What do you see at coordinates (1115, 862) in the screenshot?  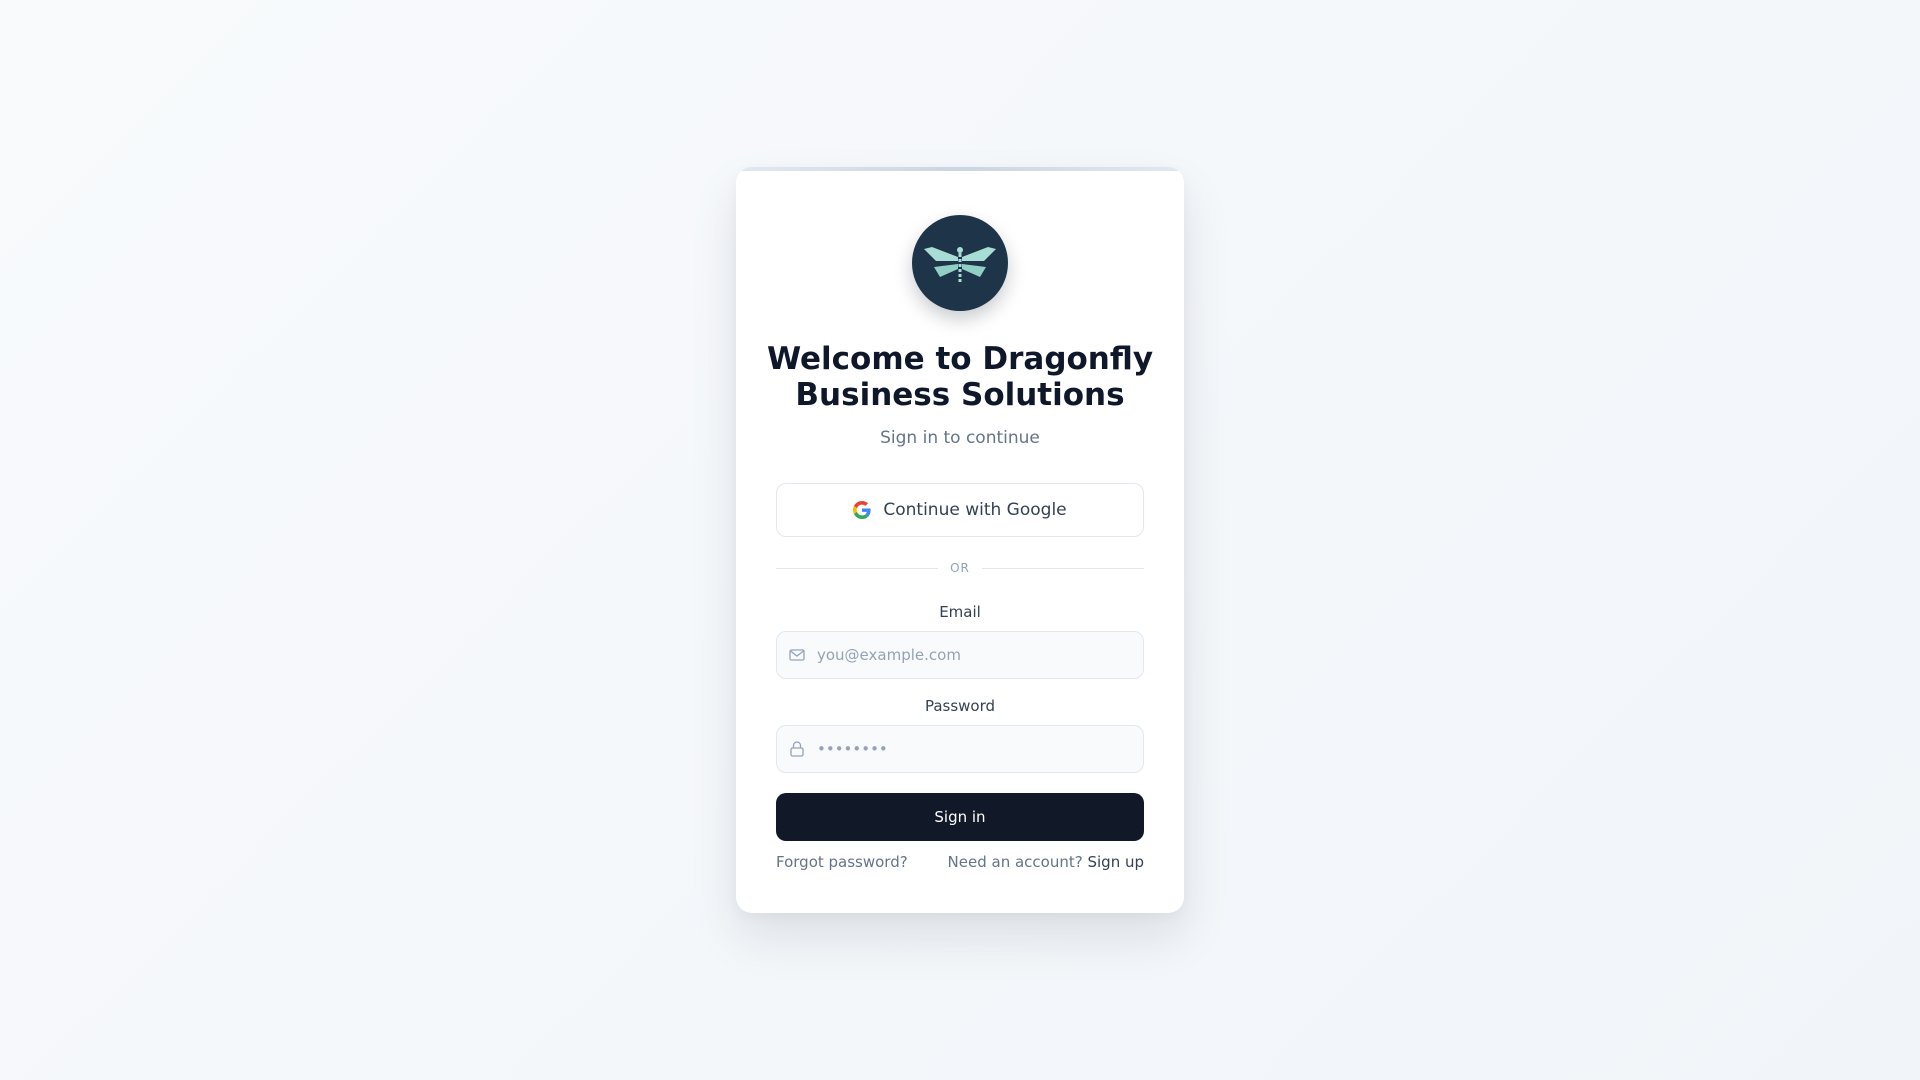 I see `signup-link: Sign up` at bounding box center [1115, 862].